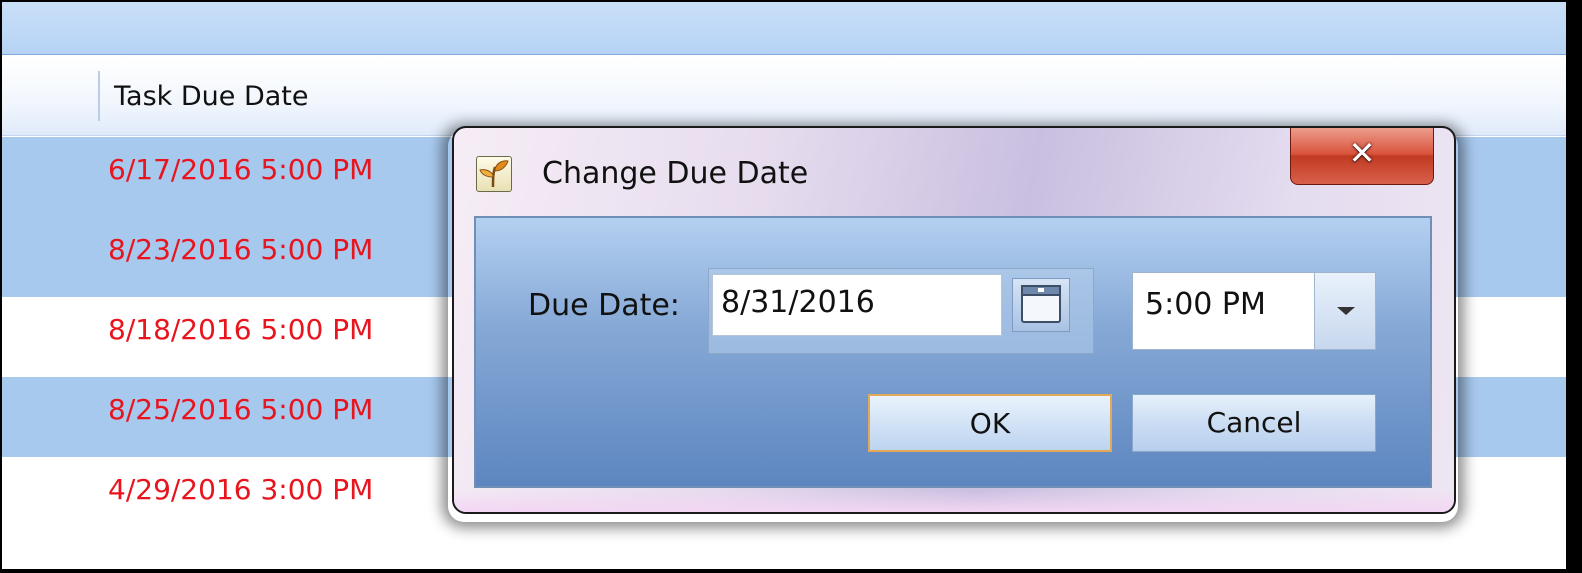  I want to click on calendar-button, so click(1041, 305).